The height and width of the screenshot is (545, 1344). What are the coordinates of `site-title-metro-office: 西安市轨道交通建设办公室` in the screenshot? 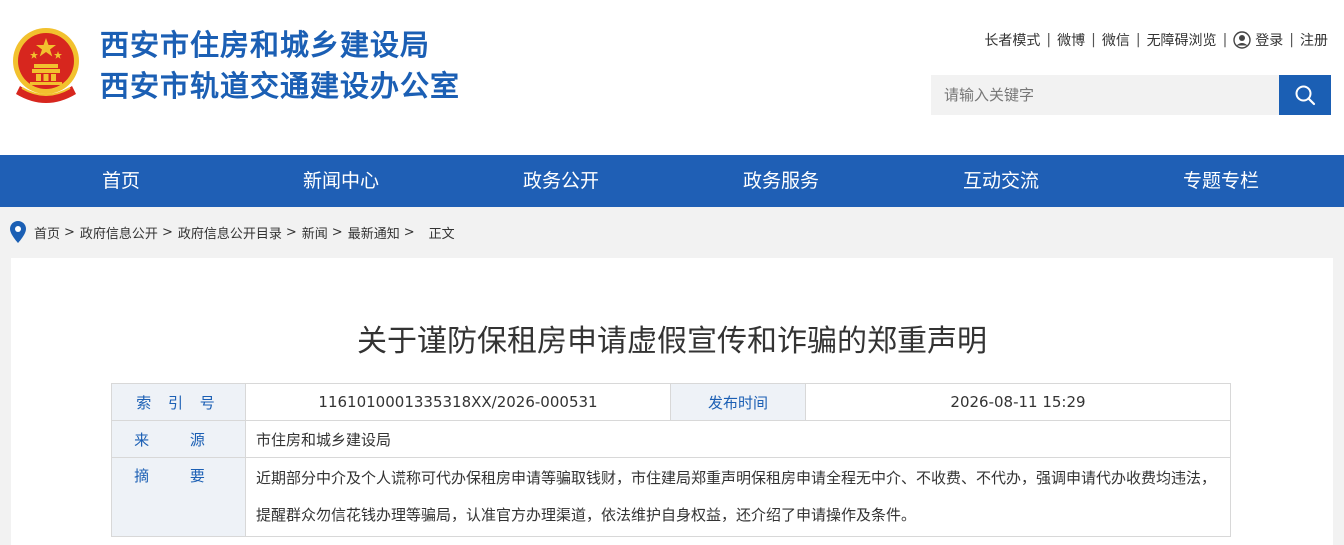 It's located at (280, 86).